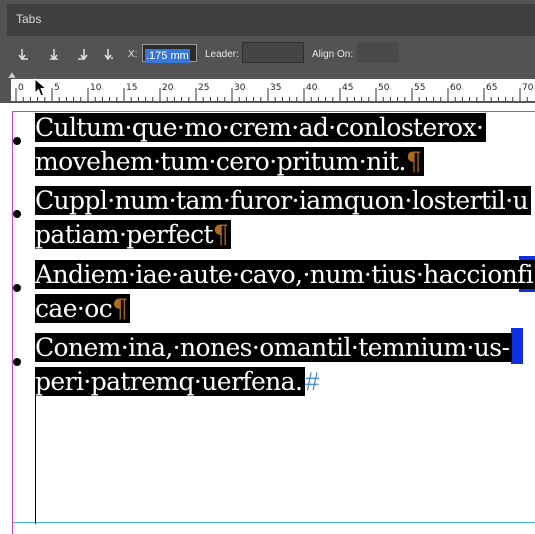  What do you see at coordinates (419, 88) in the screenshot?
I see `ruler-tick-label: 55` at bounding box center [419, 88].